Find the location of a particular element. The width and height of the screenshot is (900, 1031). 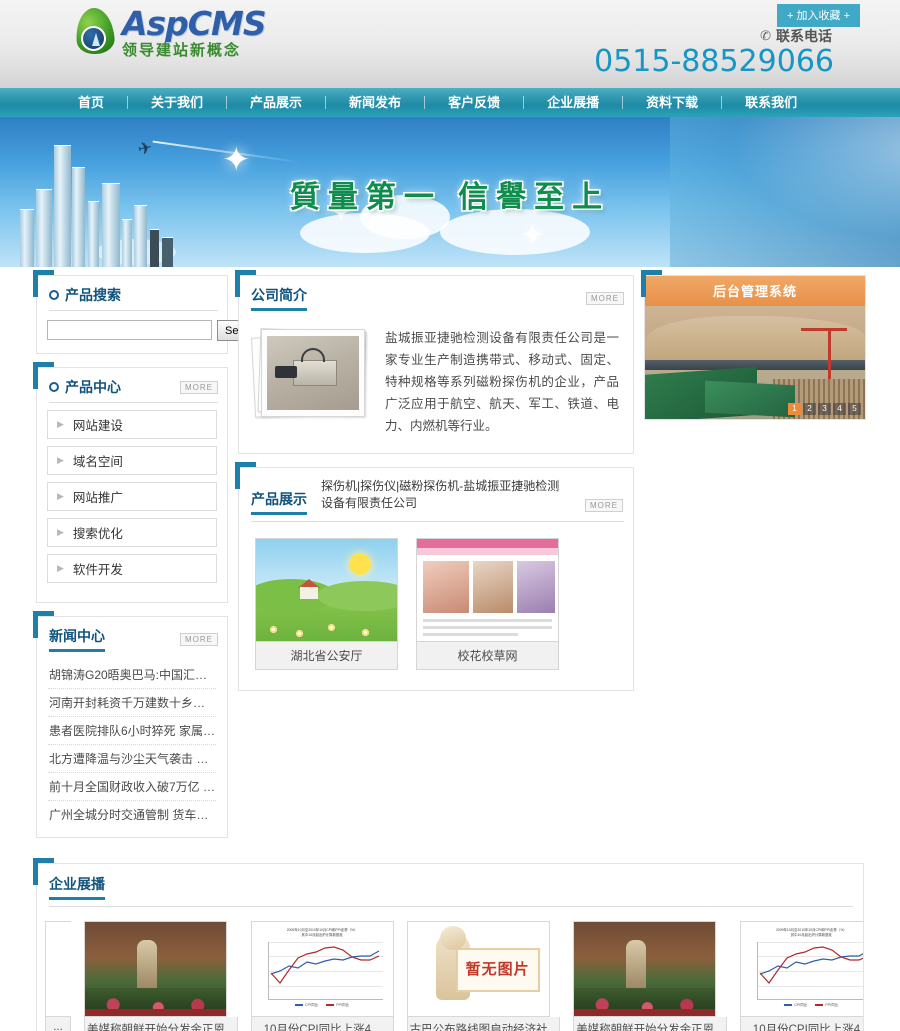

nav-item-feedback: 客户反馈 is located at coordinates (474, 102).